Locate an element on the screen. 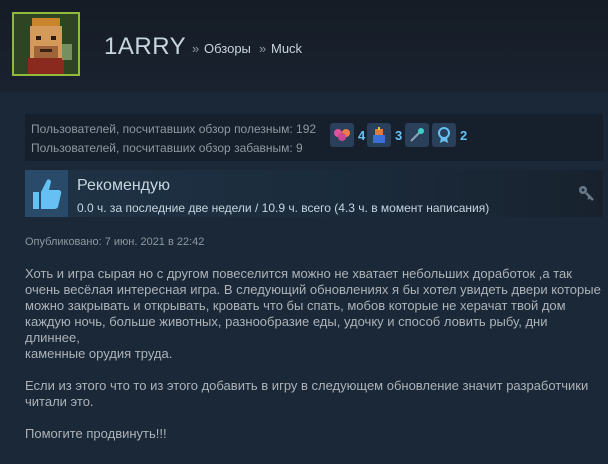 This screenshot has height=464, width=608. review-line: каменные орудия труда. is located at coordinates (99, 353).